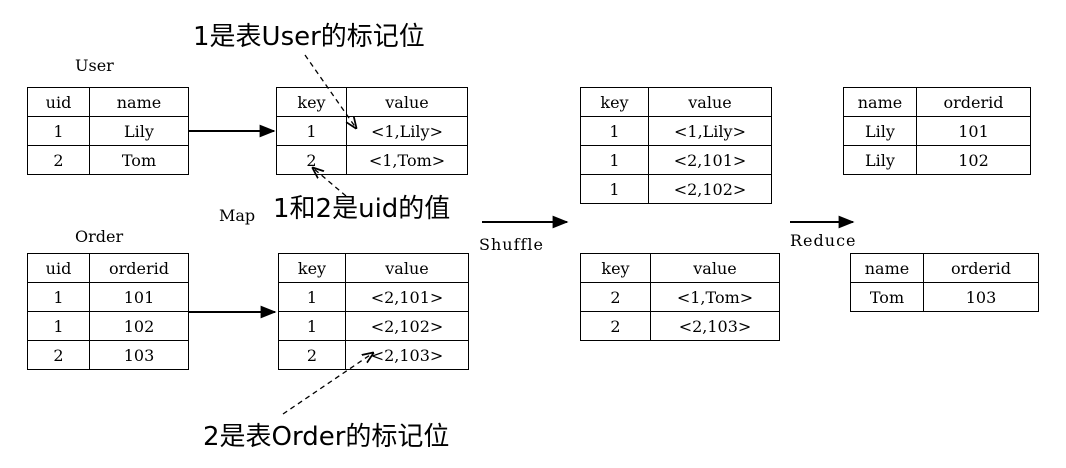  I want to click on uid-value-annotation: 1和2是uid的值, so click(362, 209).